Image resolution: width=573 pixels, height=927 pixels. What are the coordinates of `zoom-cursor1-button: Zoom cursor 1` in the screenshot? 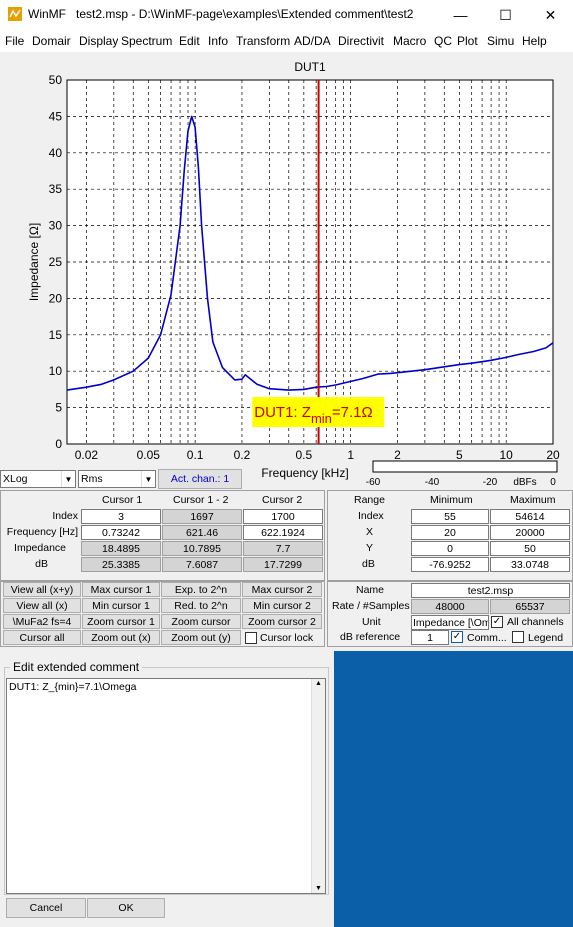 It's located at (121, 621).